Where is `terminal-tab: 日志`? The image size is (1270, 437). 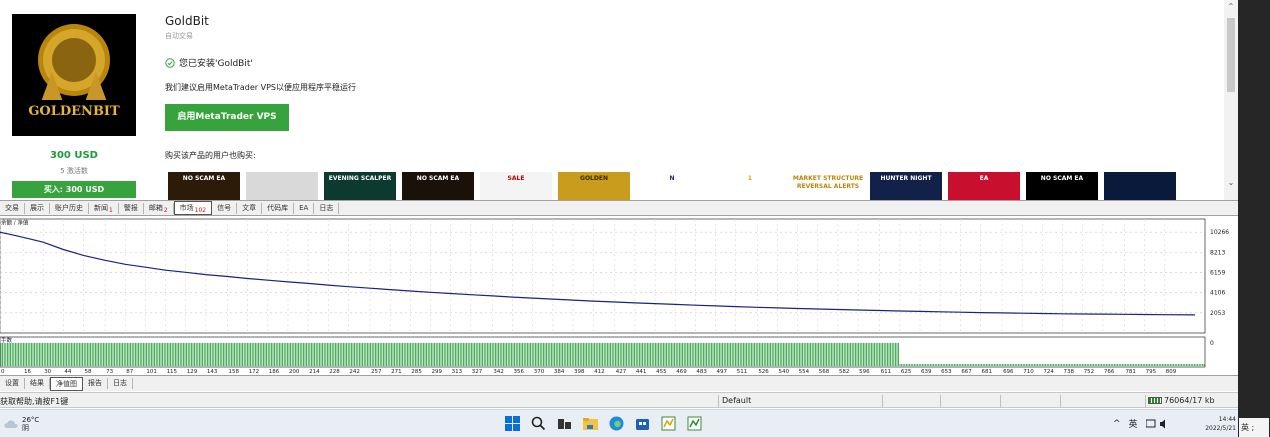 terminal-tab: 日志 is located at coordinates (327, 208).